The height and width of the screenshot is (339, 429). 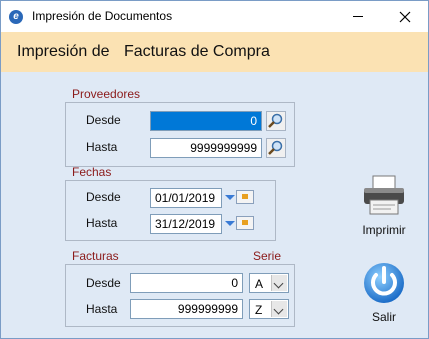 I want to click on close-button, so click(x=405, y=16).